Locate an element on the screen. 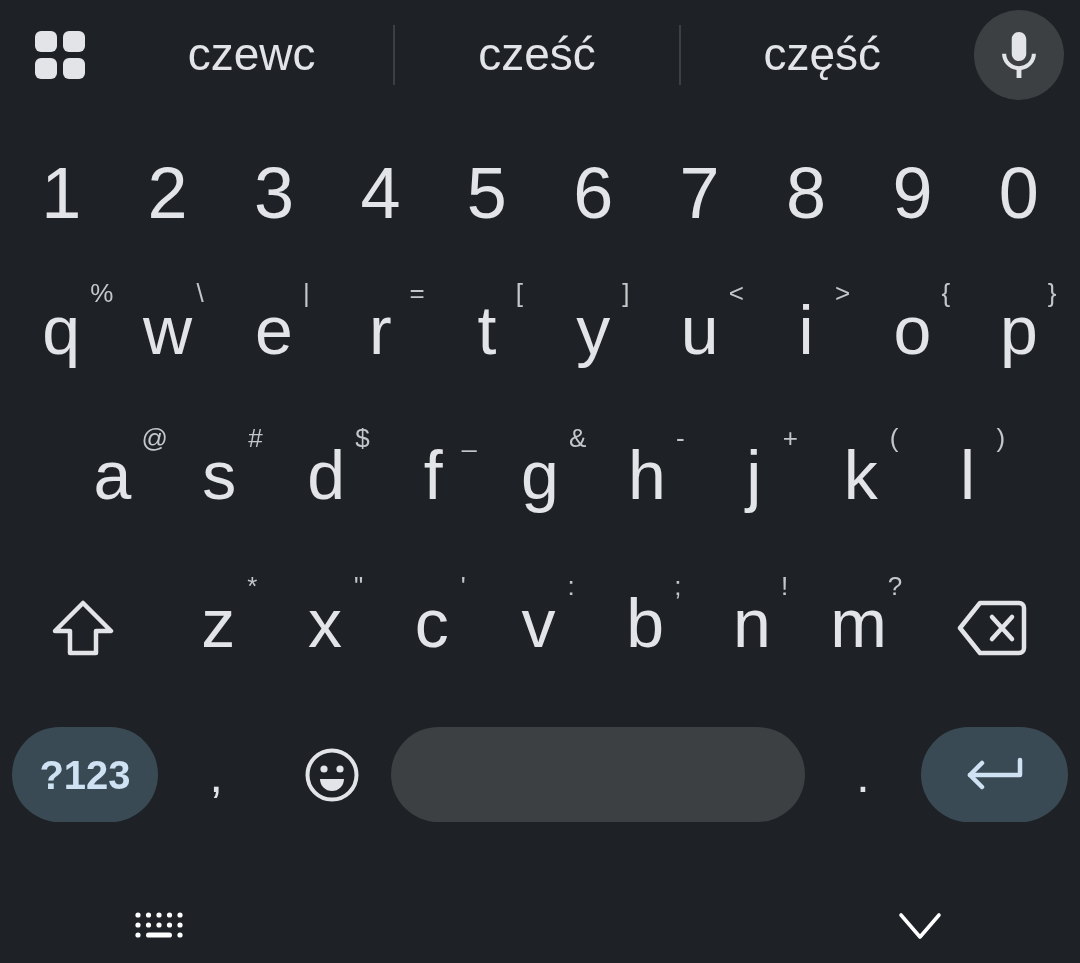 The width and height of the screenshot is (1080, 963). key-hint: @ is located at coordinates (154, 438).